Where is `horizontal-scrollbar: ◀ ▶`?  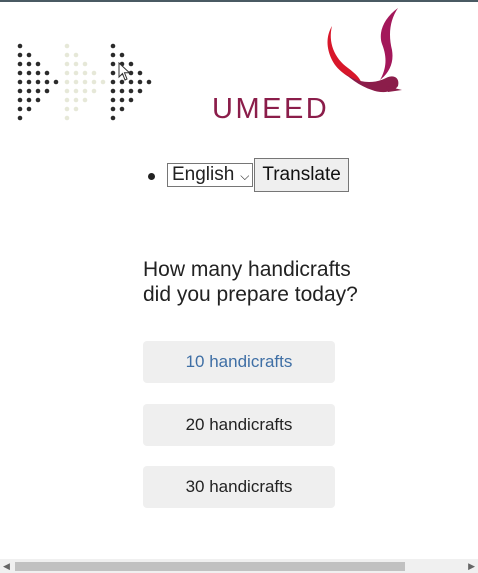
horizontal-scrollbar: ◀ ▶ is located at coordinates (239, 566).